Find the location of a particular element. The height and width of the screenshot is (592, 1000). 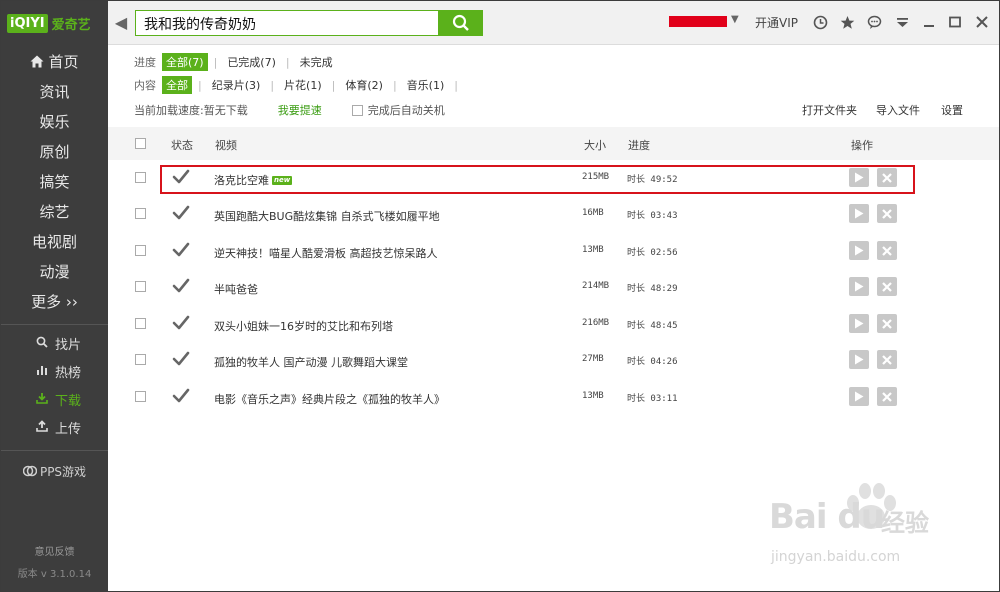

video-duration: 时长 48:29 is located at coordinates (652, 289).